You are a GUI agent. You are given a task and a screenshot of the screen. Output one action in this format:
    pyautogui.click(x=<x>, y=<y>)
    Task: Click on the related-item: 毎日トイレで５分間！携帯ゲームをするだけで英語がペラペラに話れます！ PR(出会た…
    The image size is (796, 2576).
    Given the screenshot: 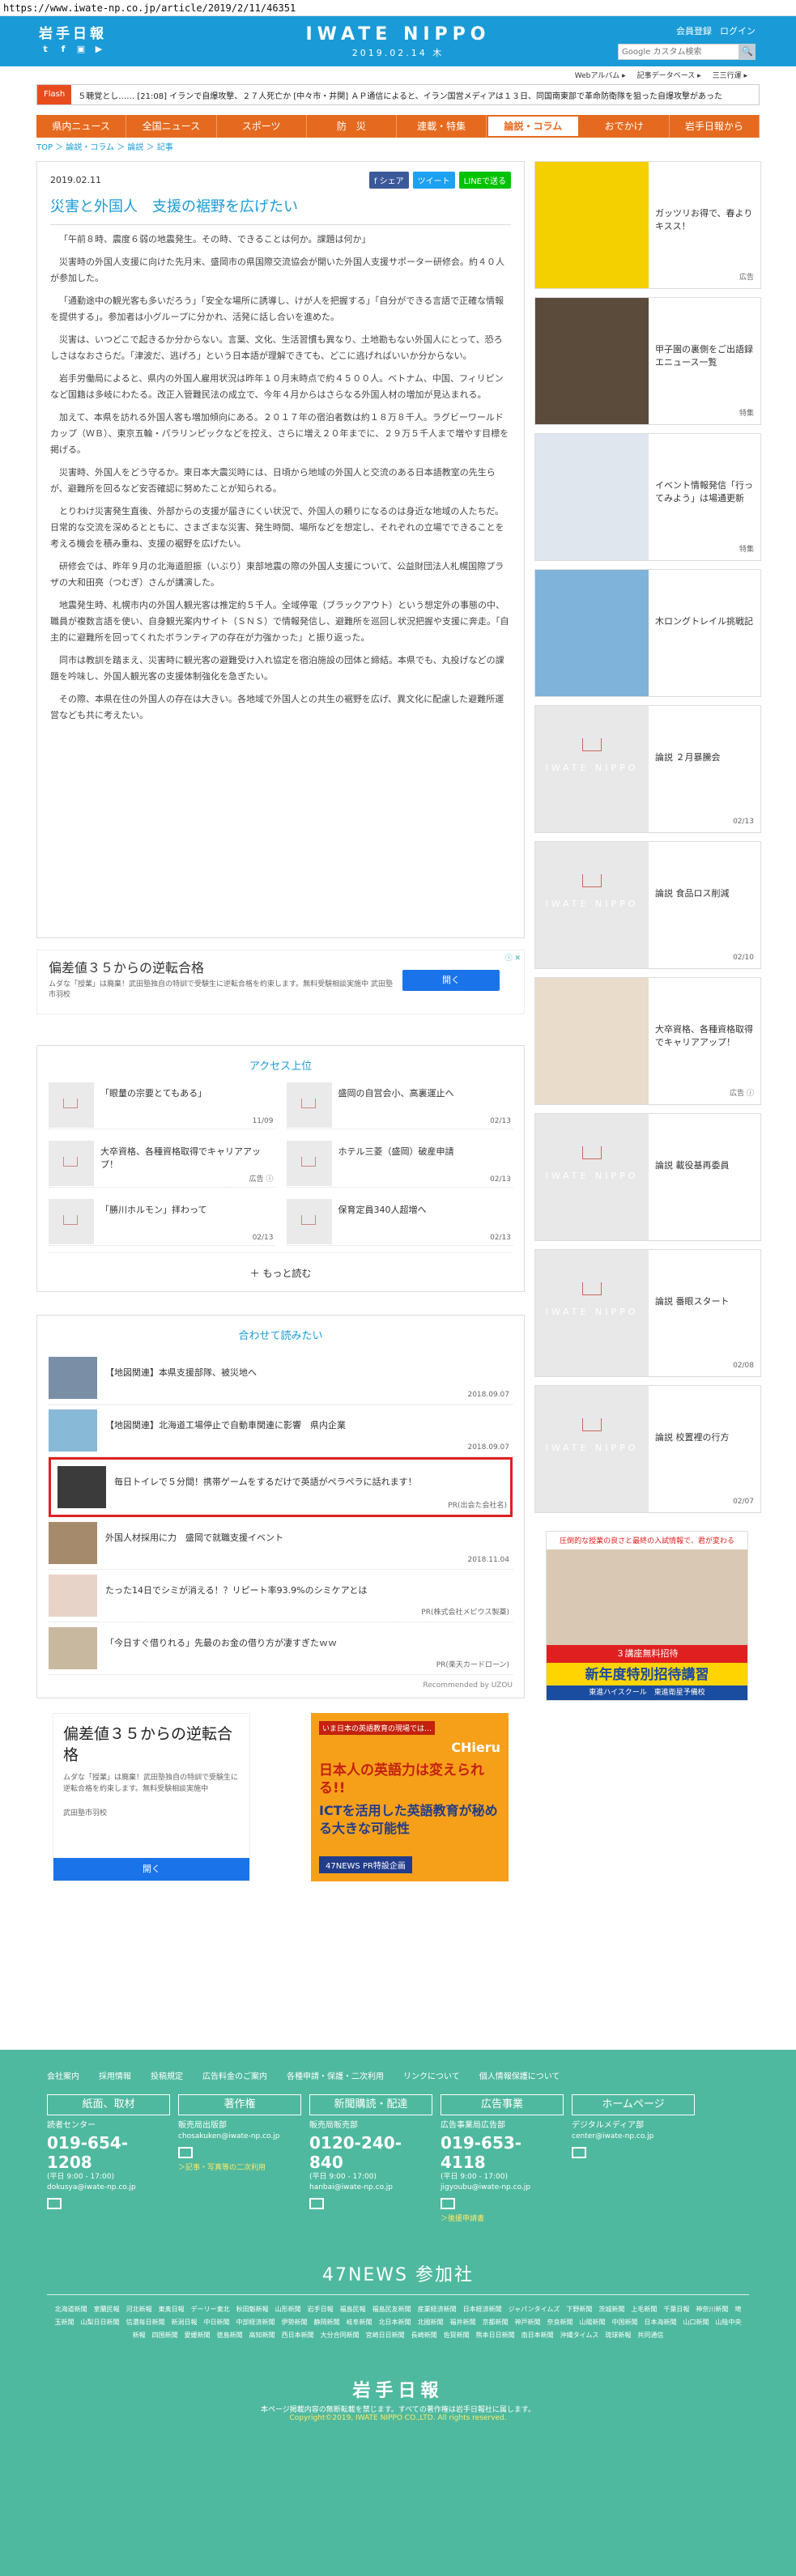 What is the action you would take?
    pyautogui.click(x=281, y=1487)
    